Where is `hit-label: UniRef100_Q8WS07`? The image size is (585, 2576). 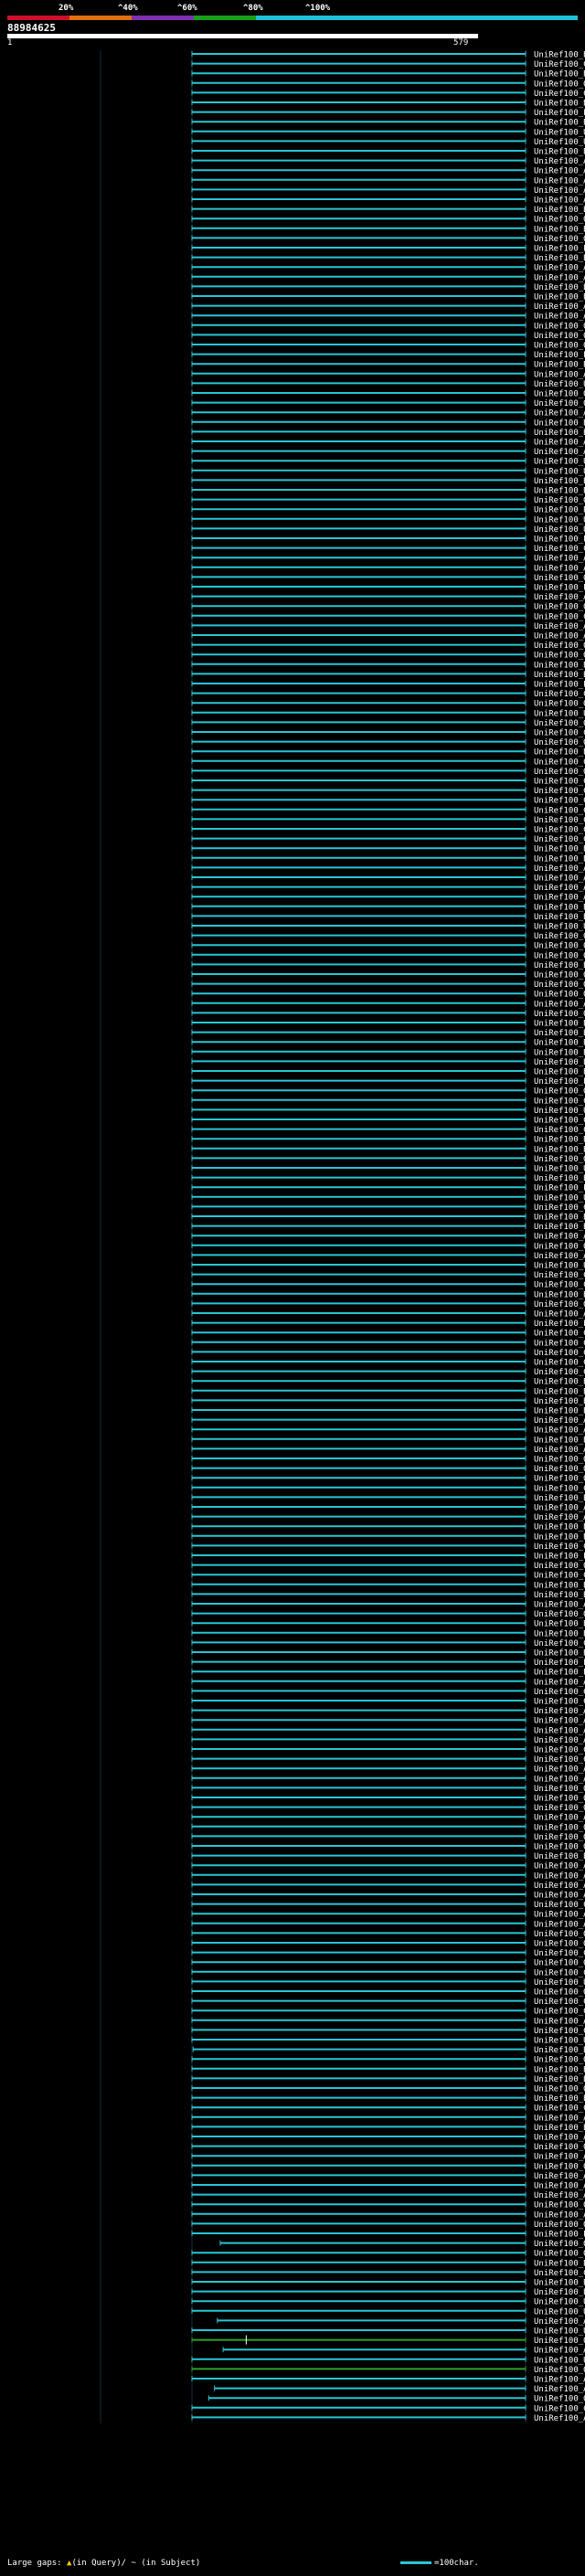 hit-label: UniRef100_Q8WS07 is located at coordinates (560, 1963).